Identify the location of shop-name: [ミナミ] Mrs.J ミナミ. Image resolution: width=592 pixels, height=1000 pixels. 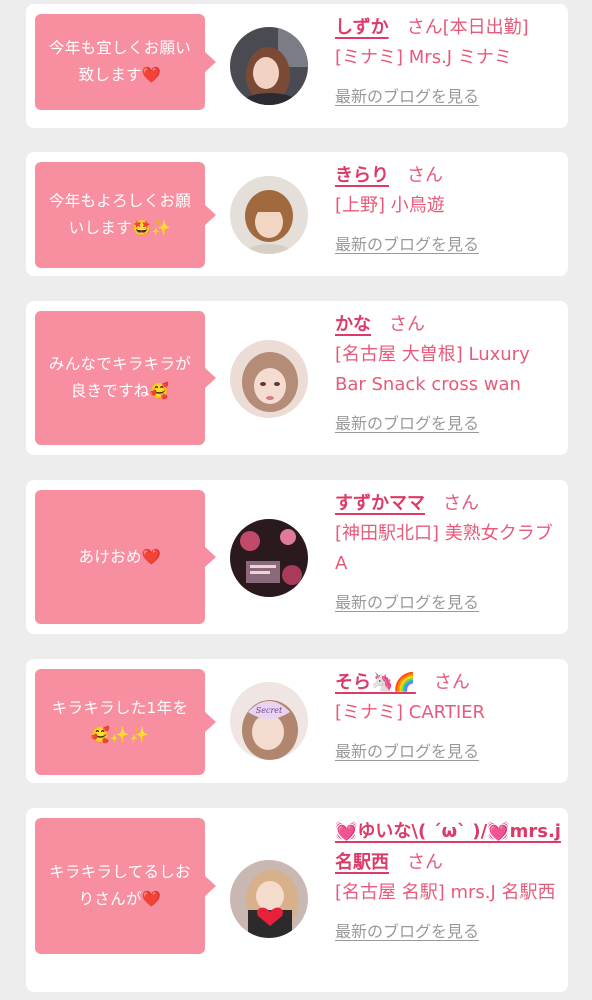
(423, 57).